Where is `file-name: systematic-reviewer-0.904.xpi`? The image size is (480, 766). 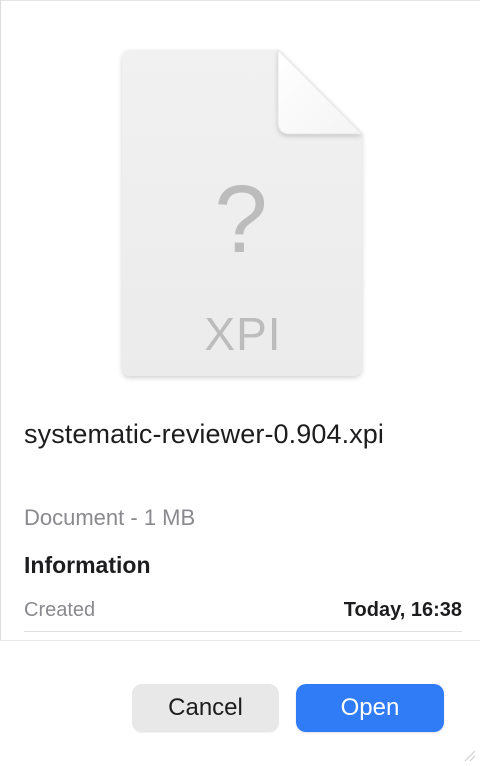
file-name: systematic-reviewer-0.904.xpi is located at coordinates (204, 434).